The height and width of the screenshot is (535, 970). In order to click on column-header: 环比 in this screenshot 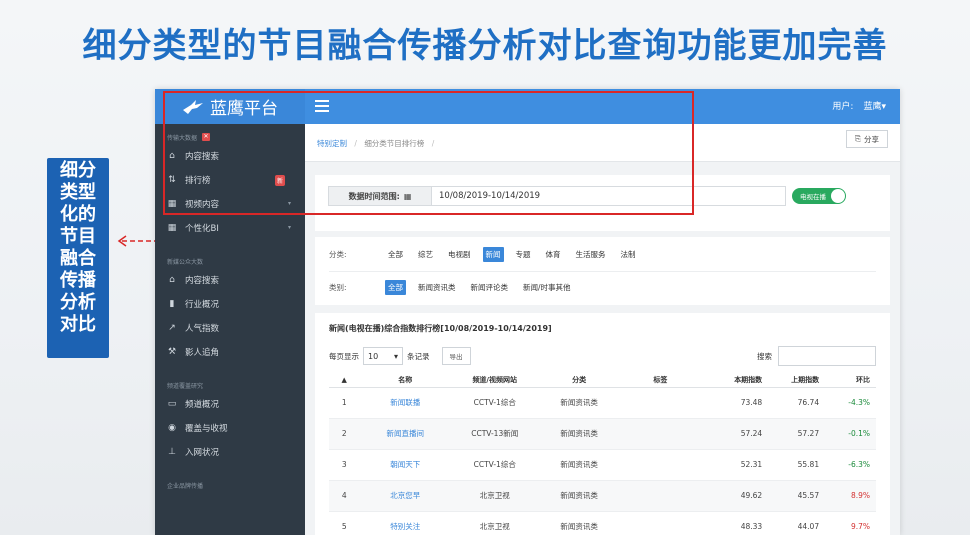, I will do `click(850, 380)`.